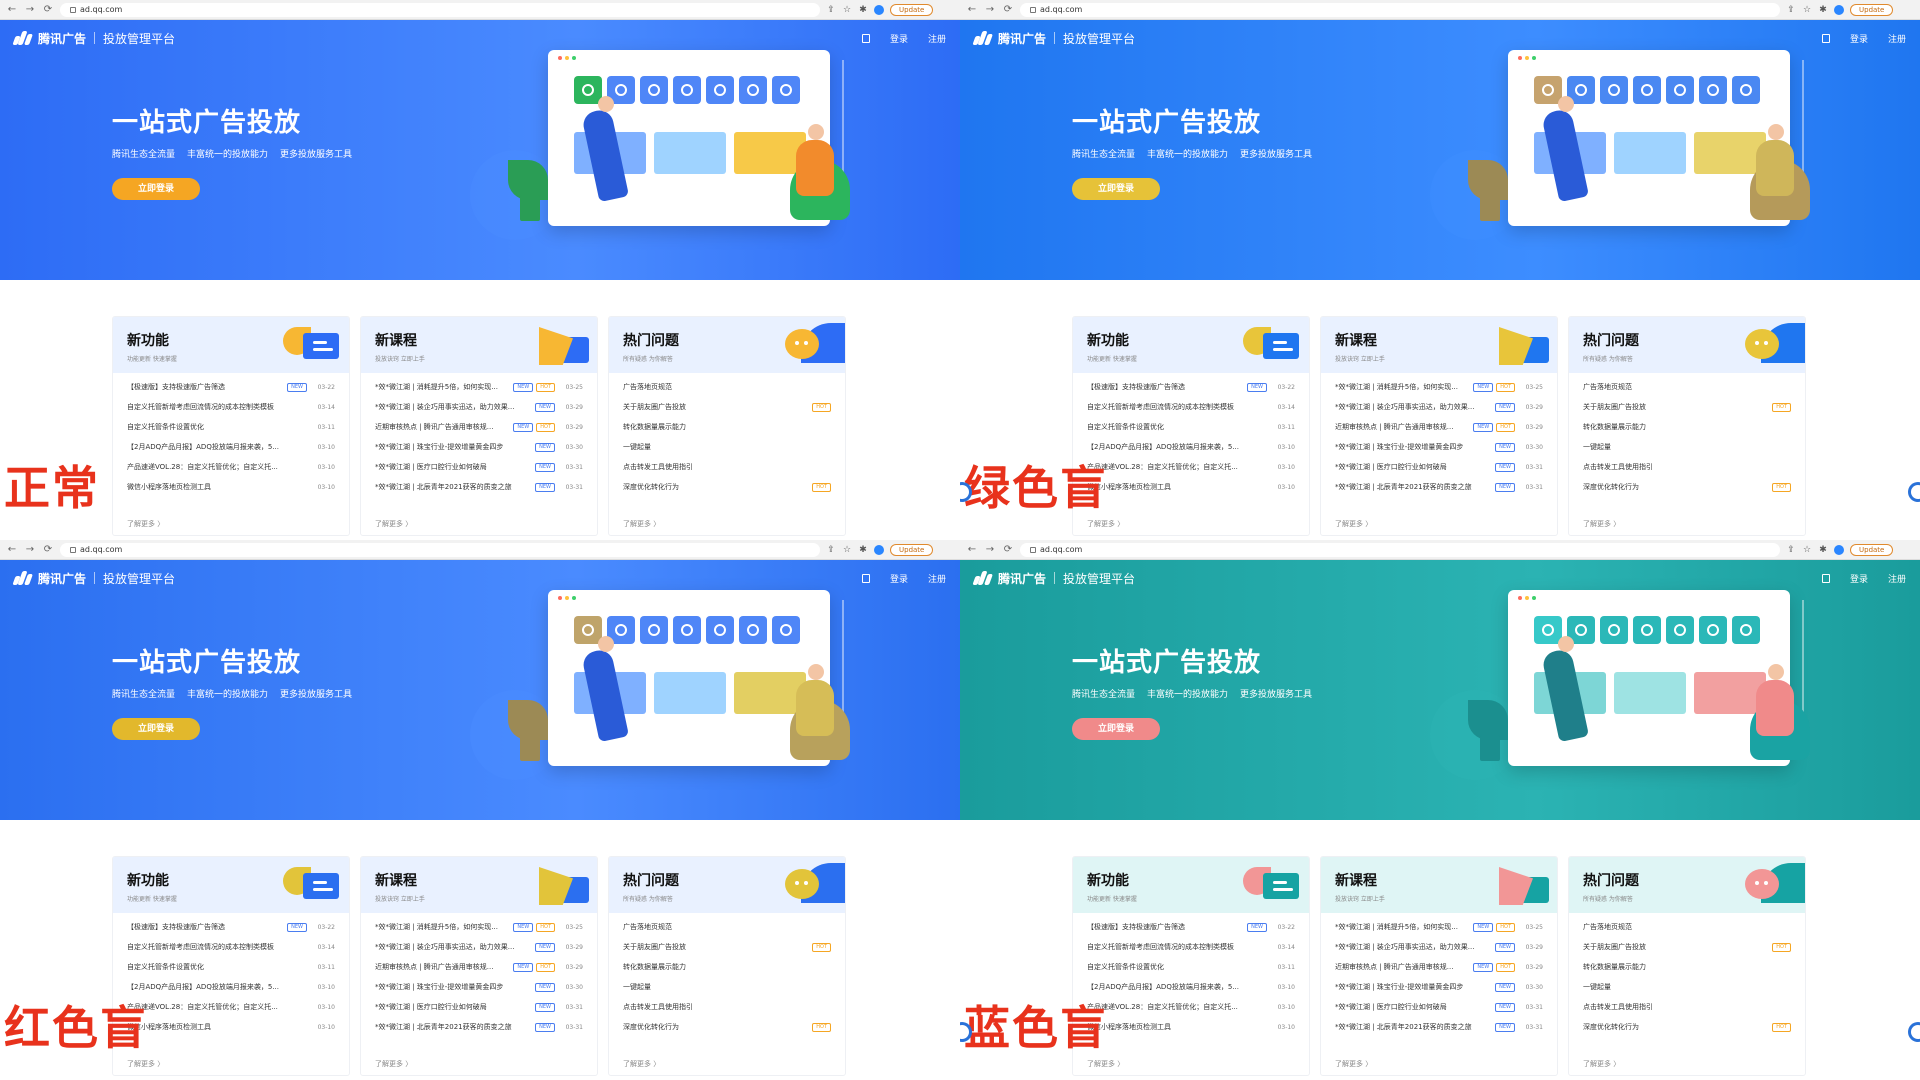 Image resolution: width=1920 pixels, height=1080 pixels. I want to click on brand-name: 腾讯广告, so click(62, 578).